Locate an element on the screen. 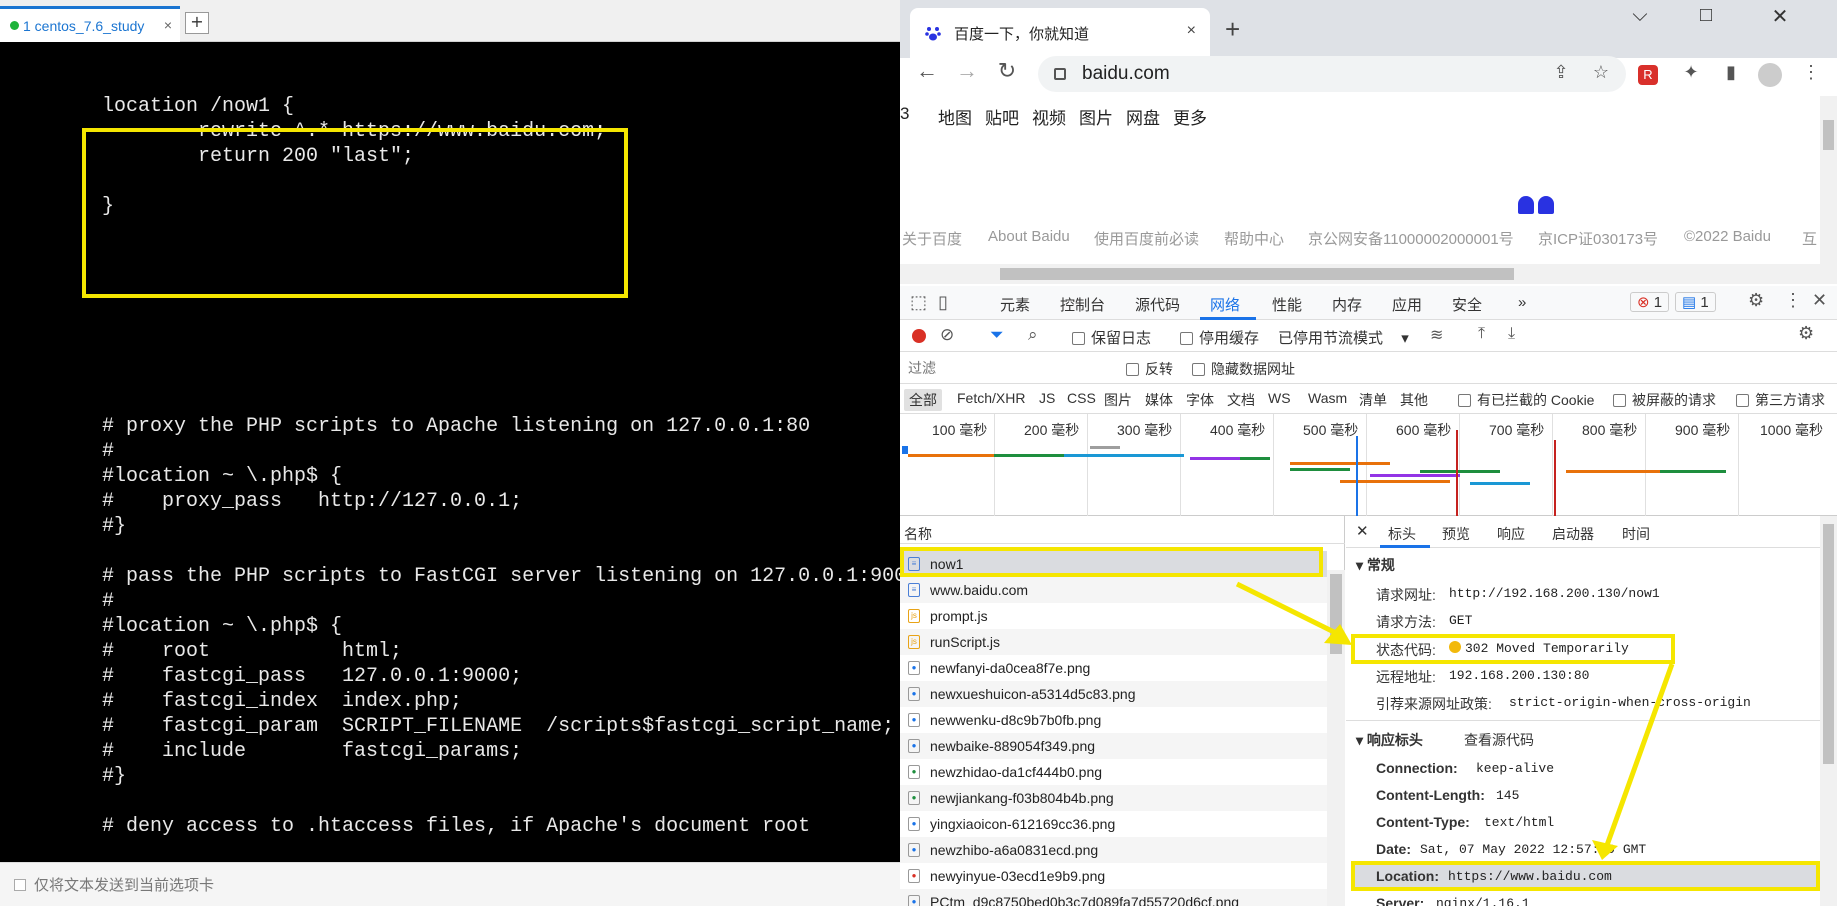  code-line: # include fastcgi_params; is located at coordinates (312, 751).